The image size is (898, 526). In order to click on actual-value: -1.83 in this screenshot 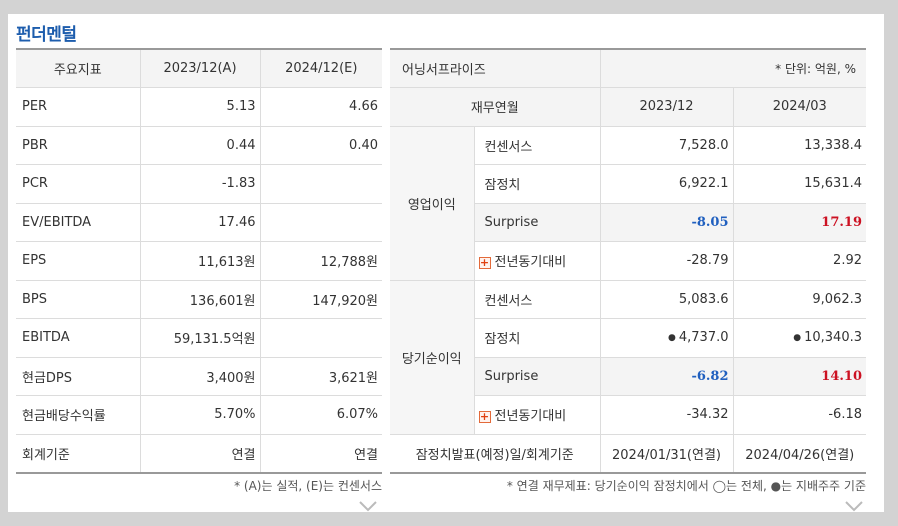, I will do `click(200, 184)`.